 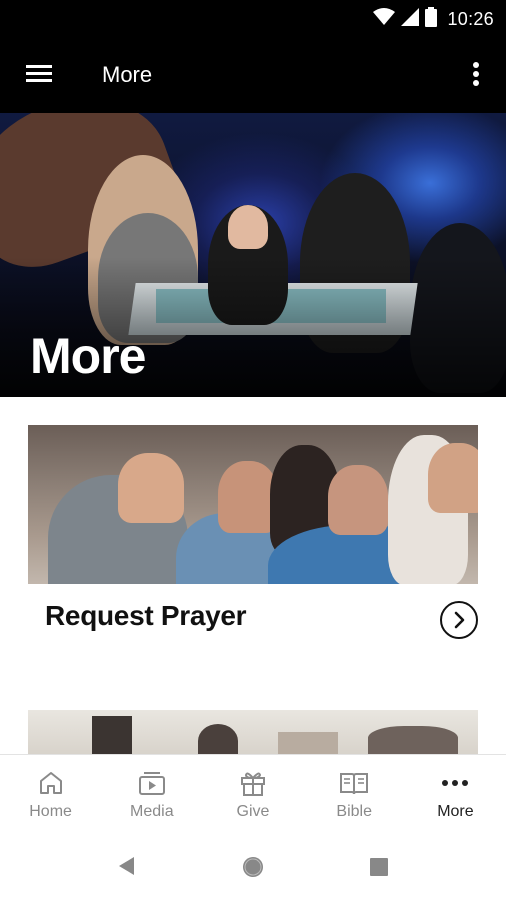 I want to click on nav-item-home: Home, so click(x=50, y=794).